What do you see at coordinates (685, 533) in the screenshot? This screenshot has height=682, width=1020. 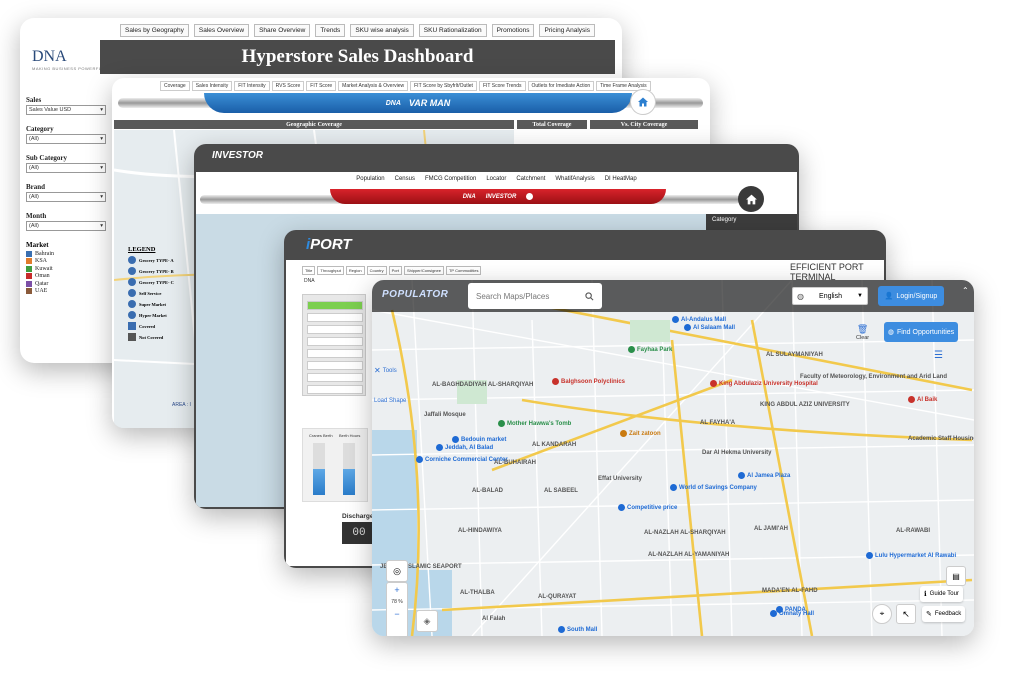 I see `map-place: AL-NAZLAH AL-SHARQIYAH` at bounding box center [685, 533].